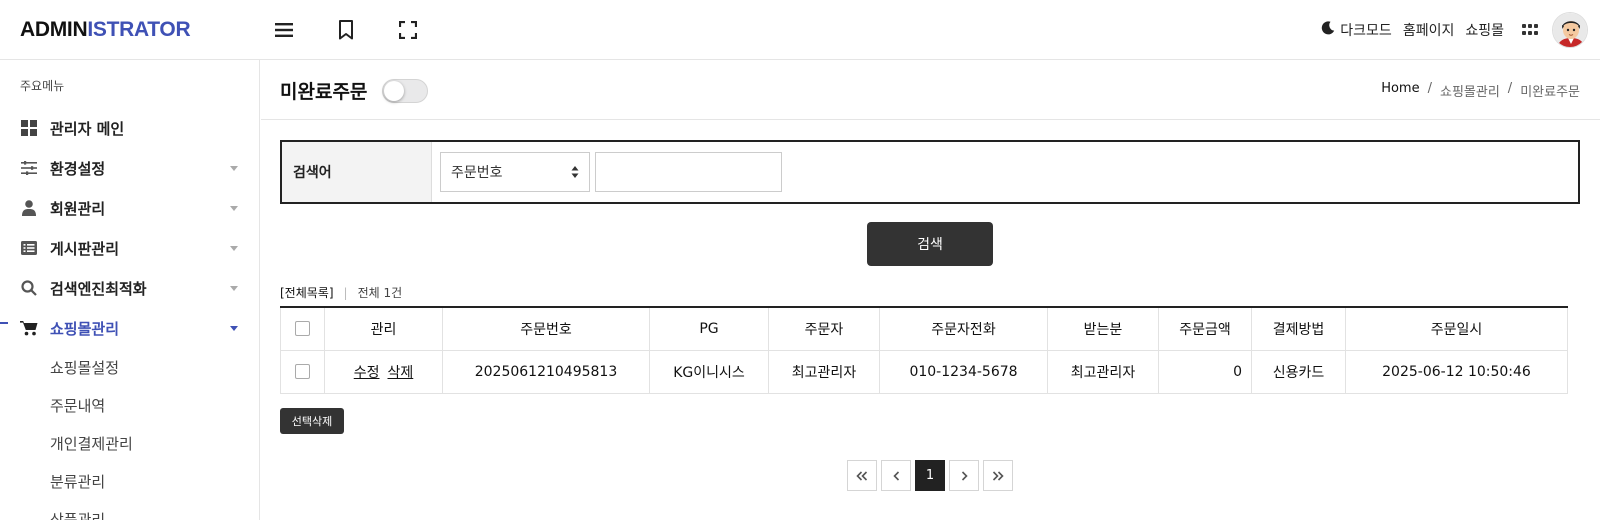  I want to click on orderer-cell: 최고관리자, so click(824, 371).